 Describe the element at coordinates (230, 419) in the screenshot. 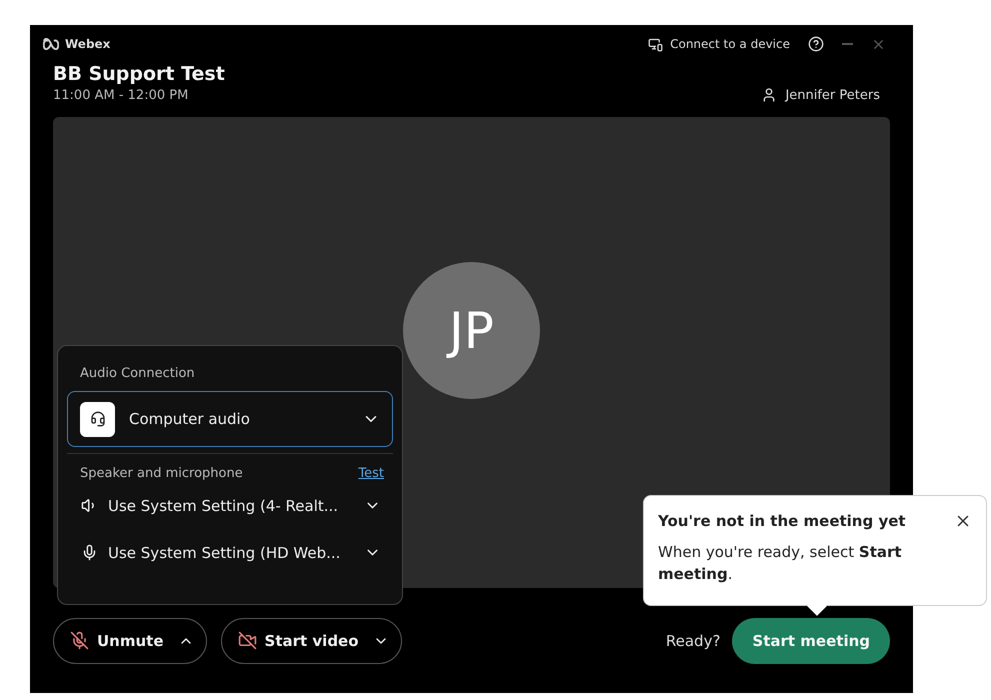

I see `audio-dropdown: Computer audio` at that location.